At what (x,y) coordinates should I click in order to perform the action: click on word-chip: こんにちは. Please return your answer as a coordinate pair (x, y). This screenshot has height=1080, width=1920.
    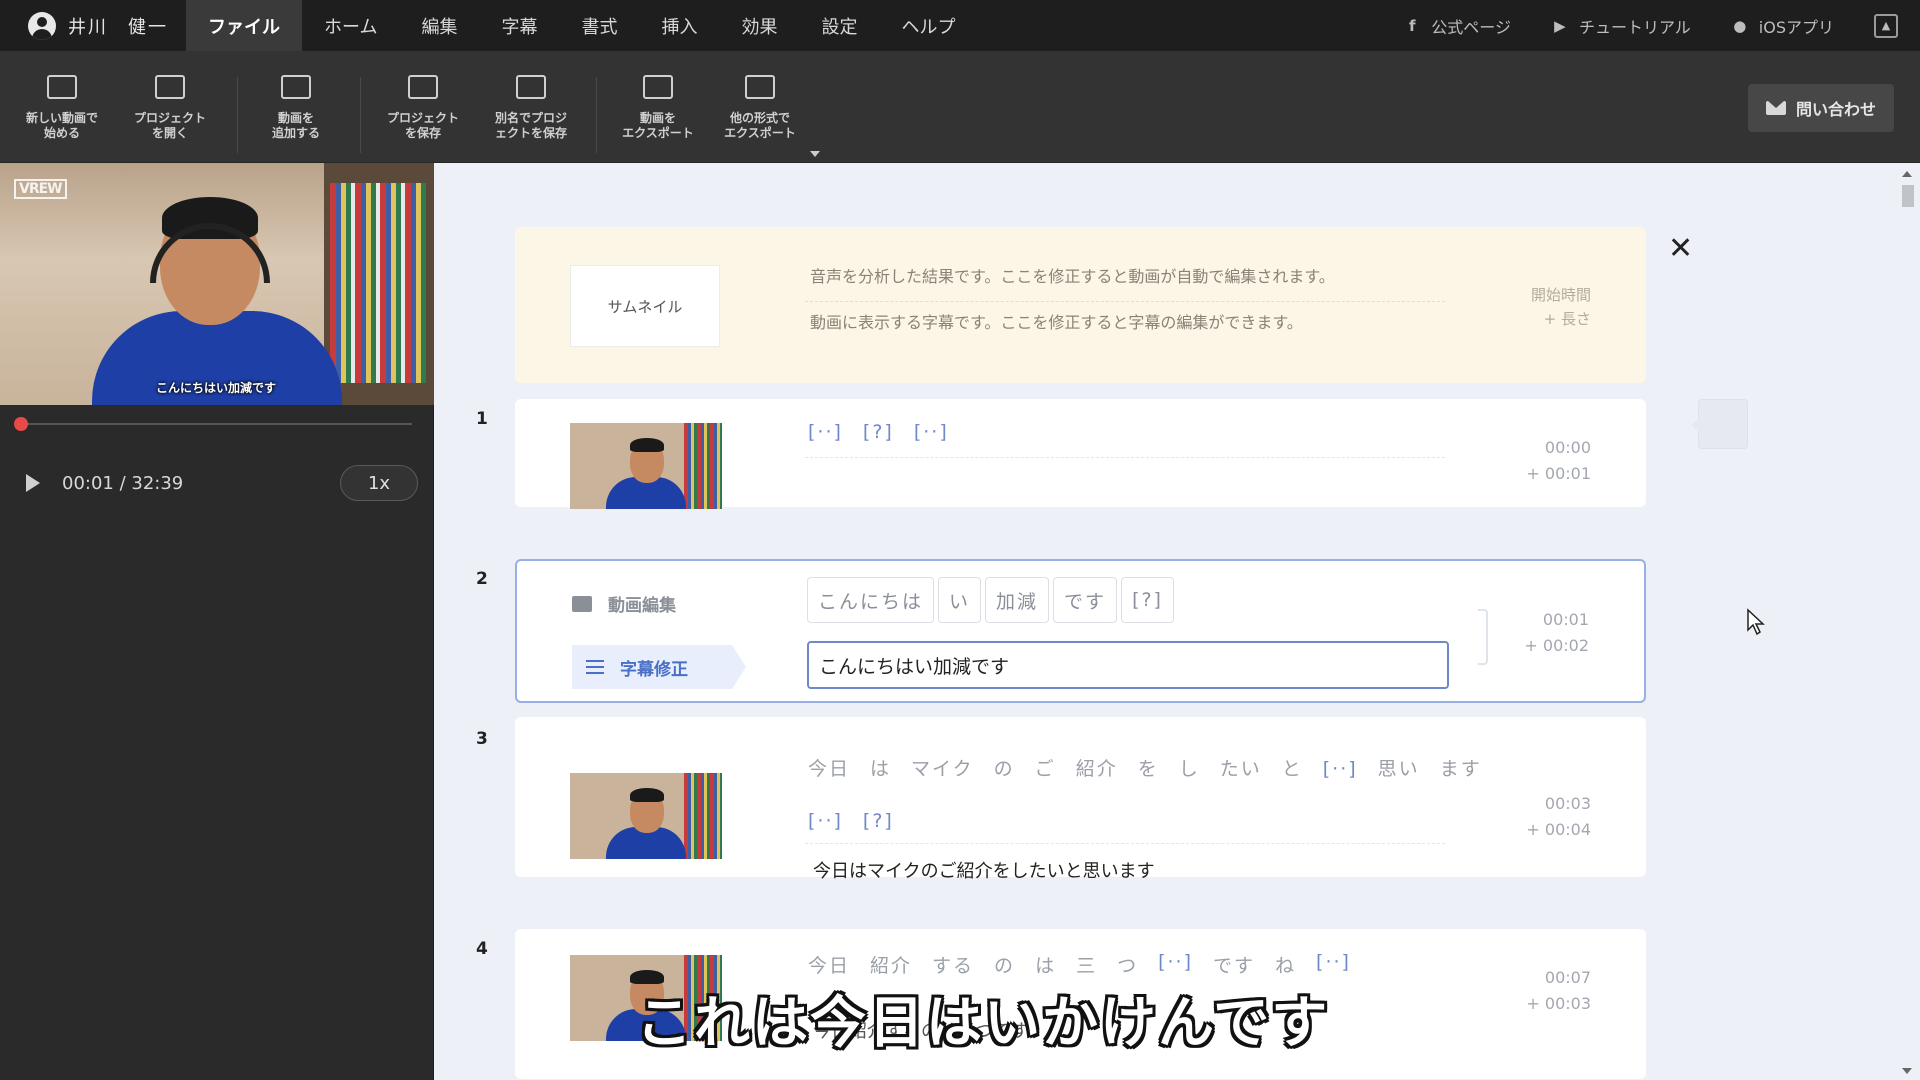
    Looking at the image, I should click on (871, 600).